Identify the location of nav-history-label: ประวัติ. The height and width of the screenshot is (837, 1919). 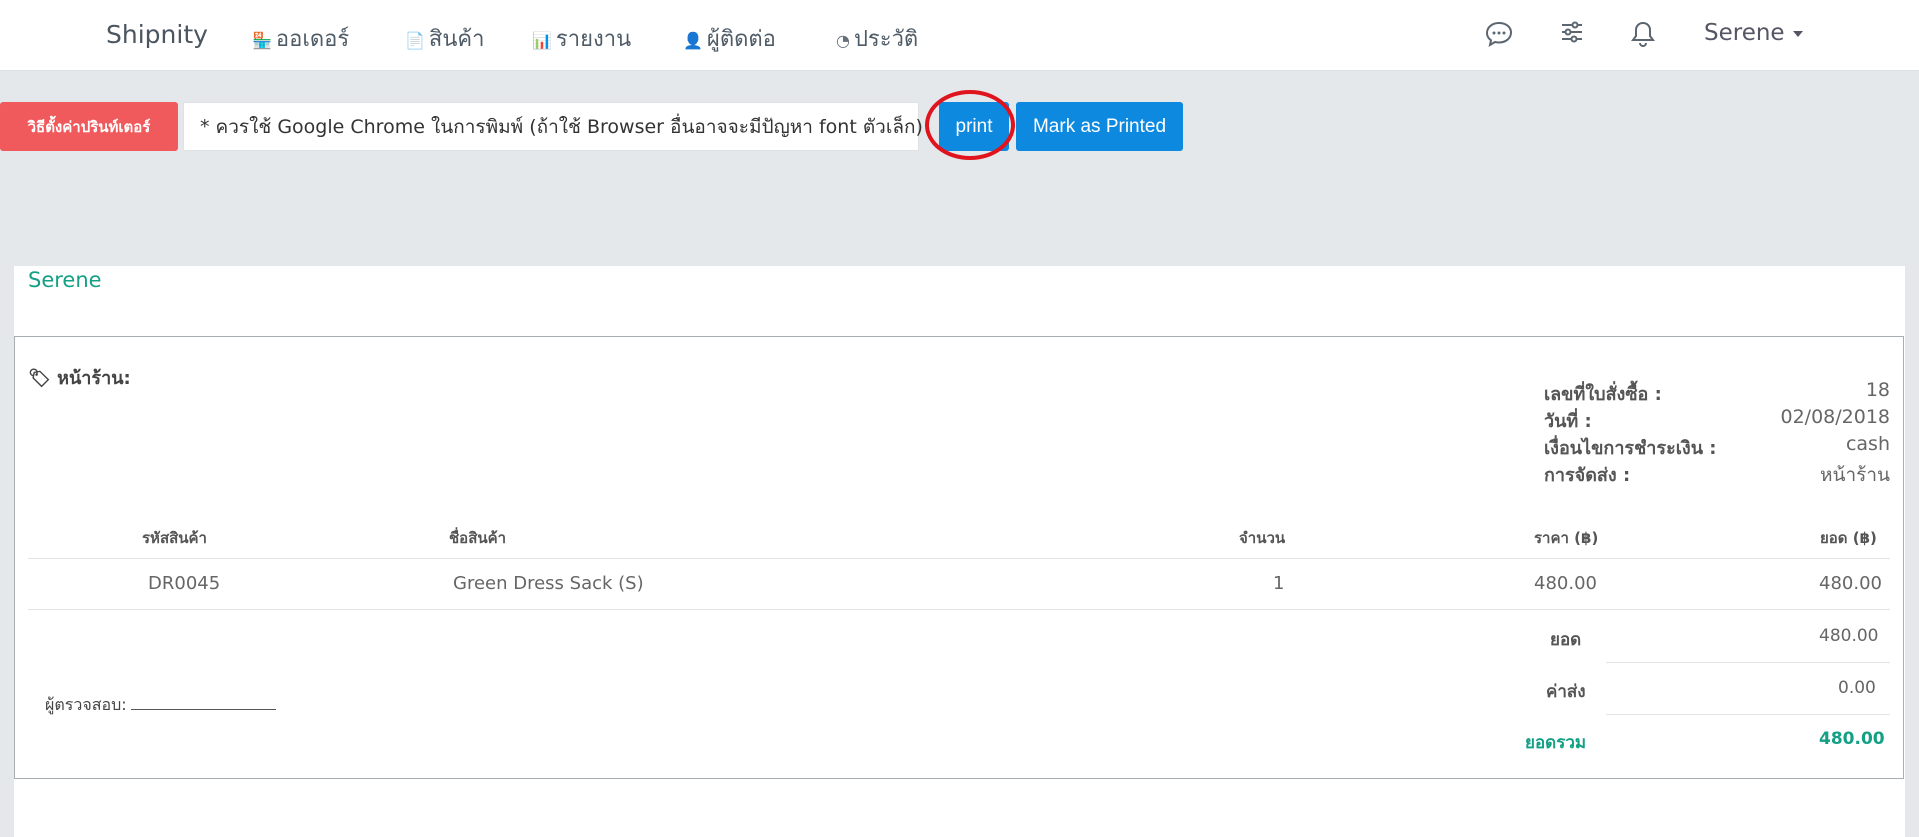
(886, 39).